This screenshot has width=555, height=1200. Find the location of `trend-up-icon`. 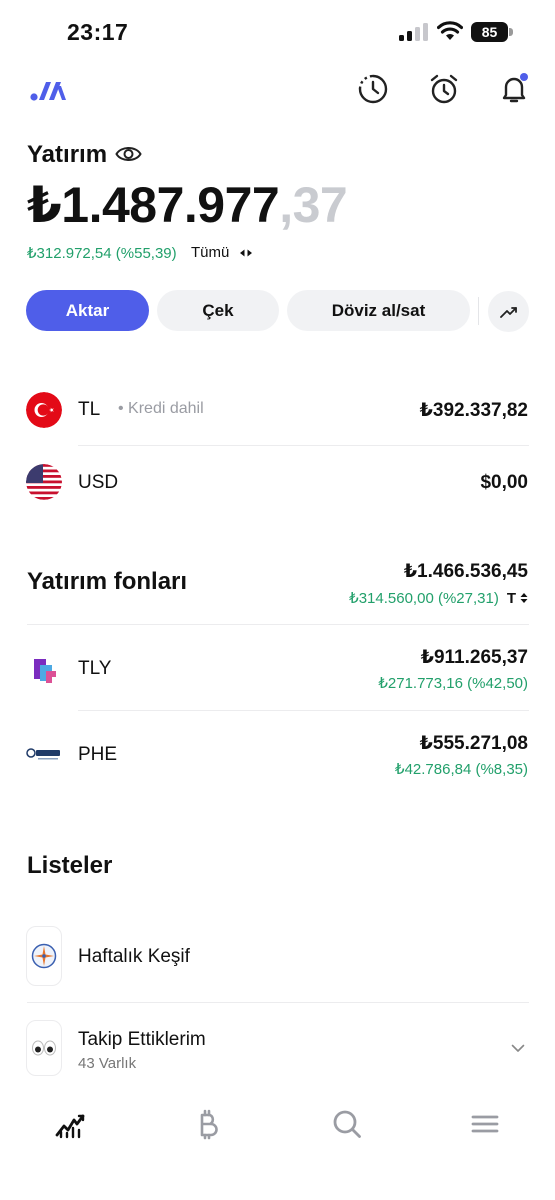

trend-up-icon is located at coordinates (508, 312).